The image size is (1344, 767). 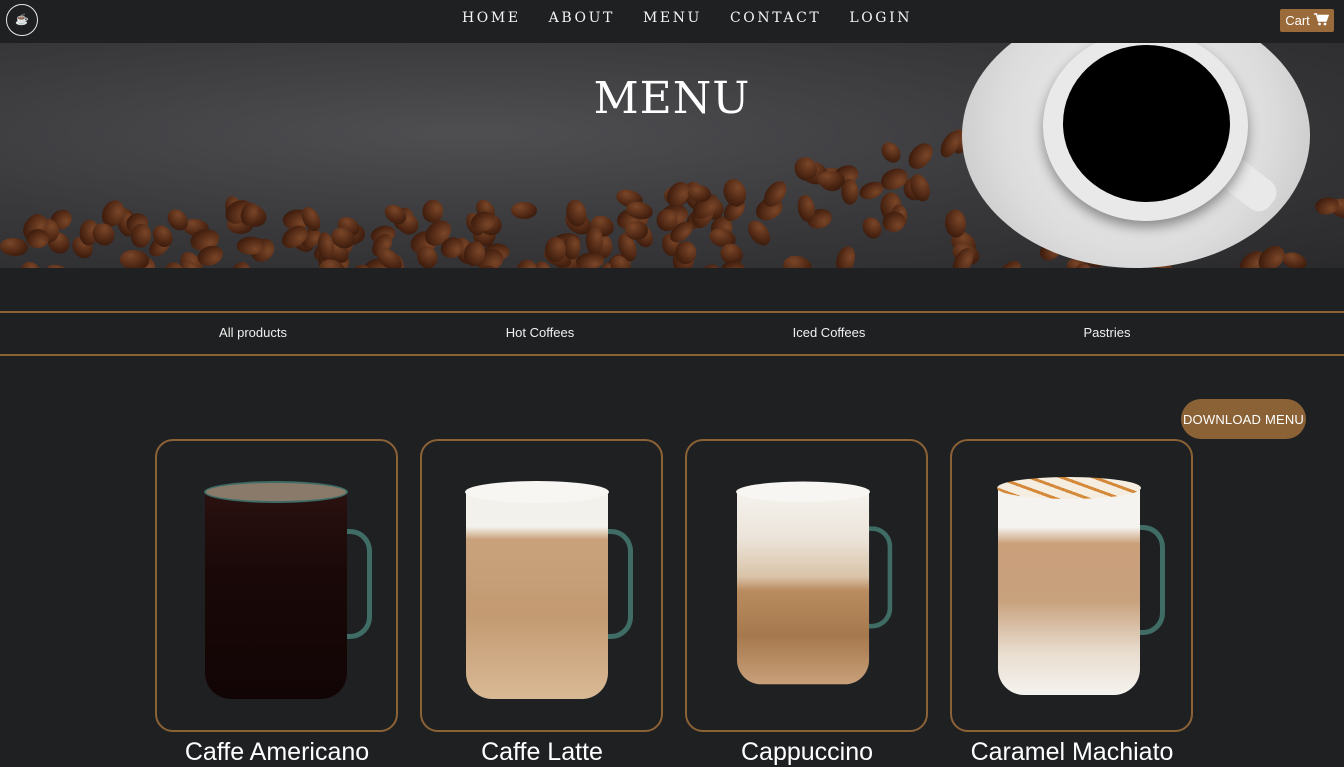 I want to click on cart-button: Cart, so click(x=1307, y=20).